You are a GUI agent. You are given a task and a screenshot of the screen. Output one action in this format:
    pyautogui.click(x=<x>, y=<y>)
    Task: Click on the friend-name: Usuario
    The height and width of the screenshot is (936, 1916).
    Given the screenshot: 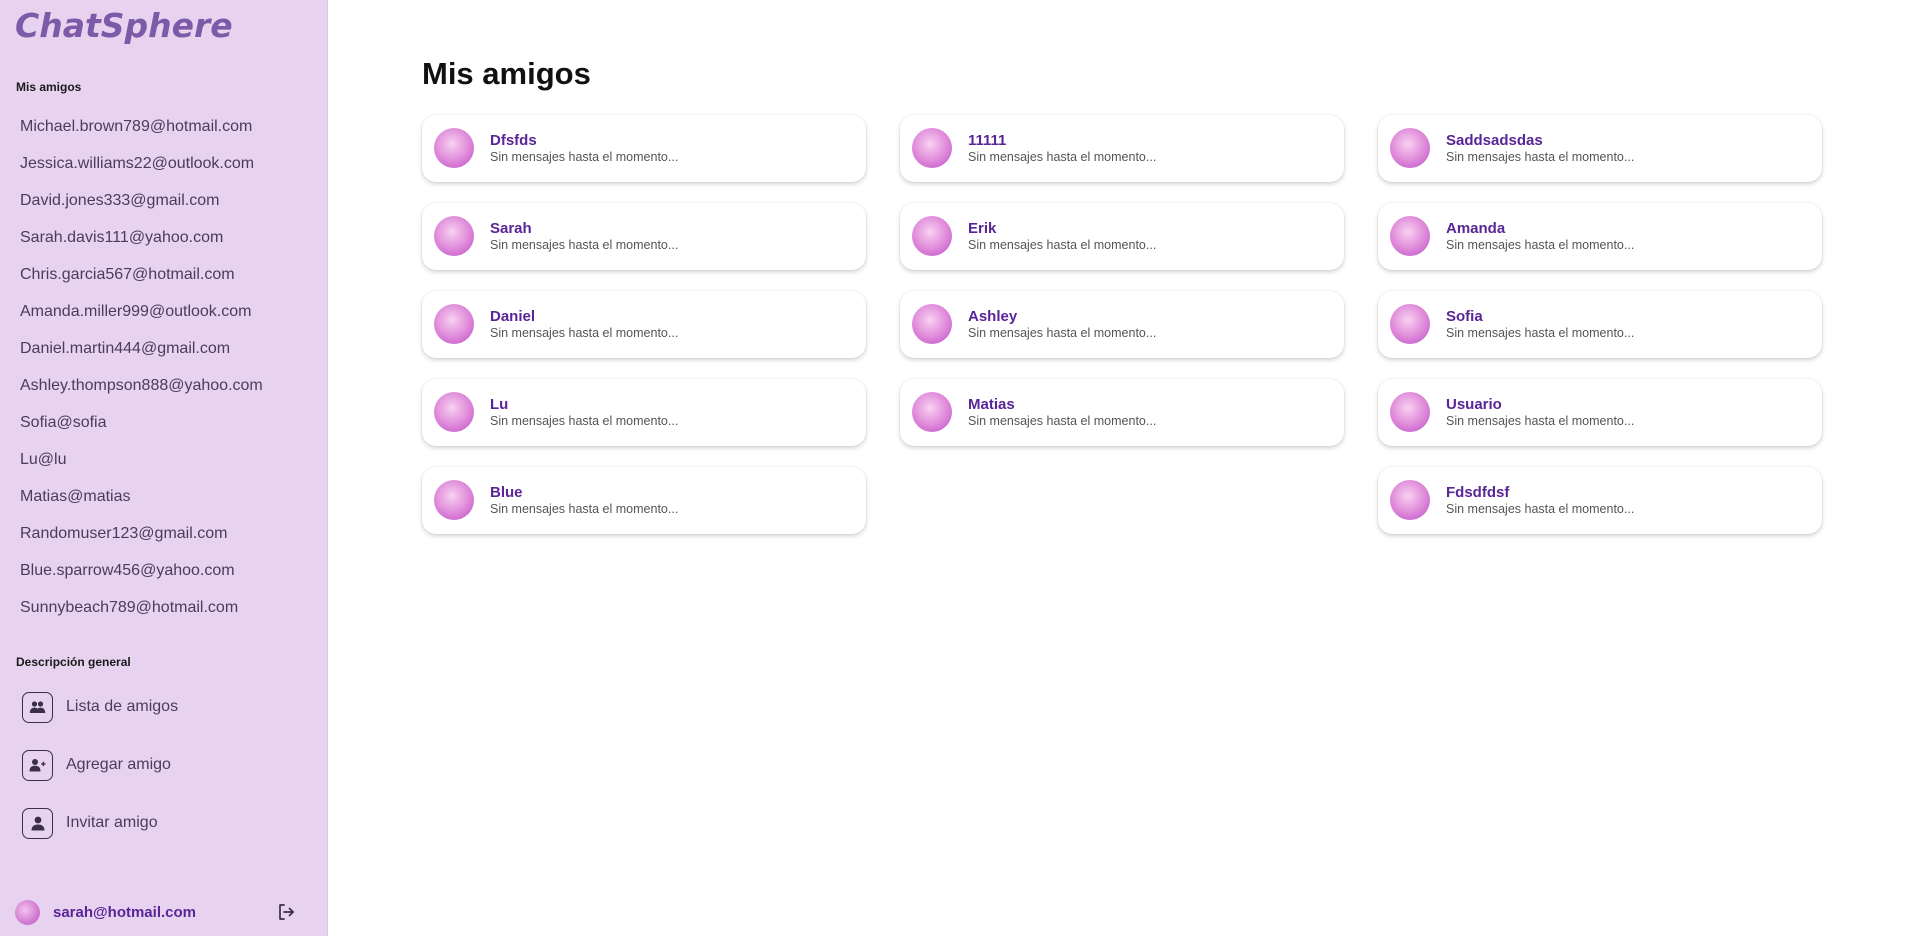 What is the action you would take?
    pyautogui.click(x=1474, y=404)
    